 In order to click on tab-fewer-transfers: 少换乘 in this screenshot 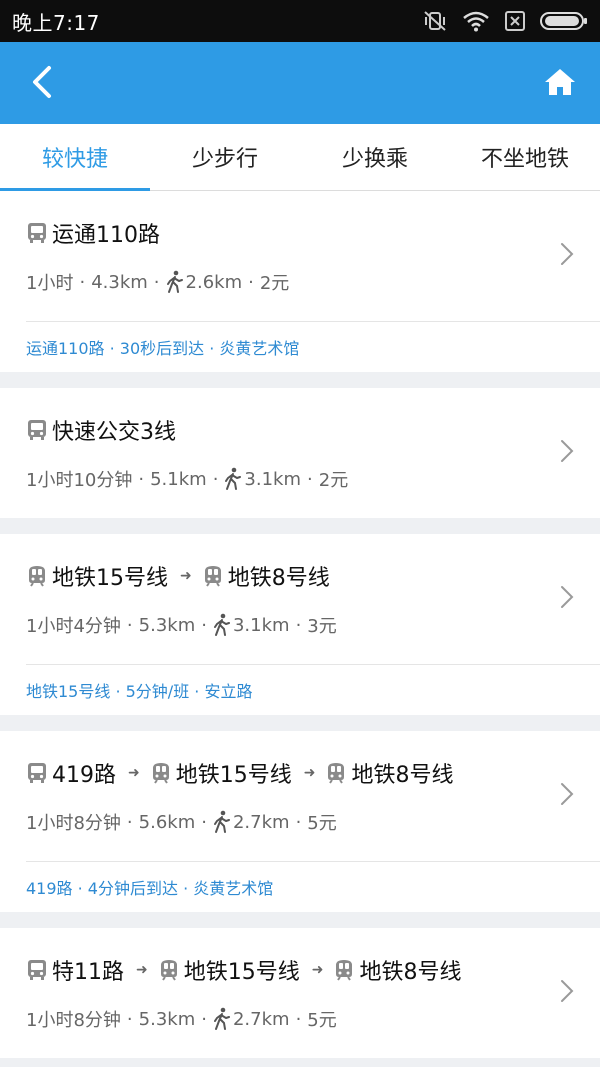, I will do `click(375, 157)`.